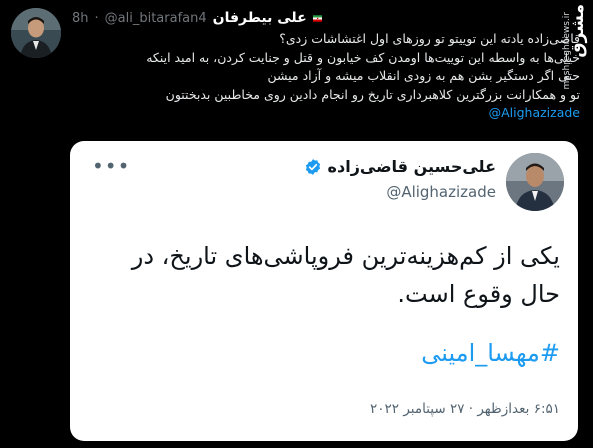  I want to click on iran-flag-icon, so click(317, 18).